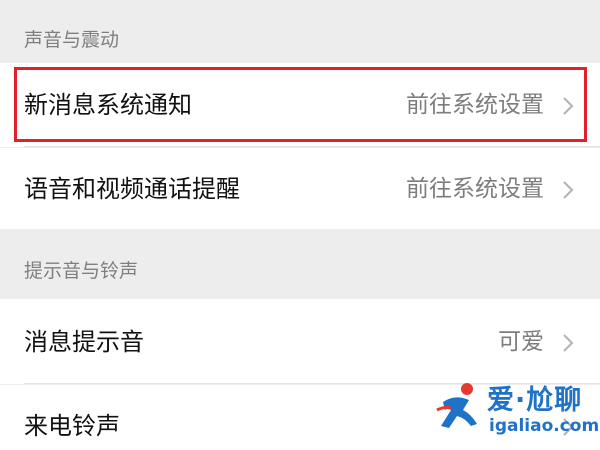 Image resolution: width=600 pixels, height=450 pixels. I want to click on row-value: 前往系统设置, so click(475, 189).